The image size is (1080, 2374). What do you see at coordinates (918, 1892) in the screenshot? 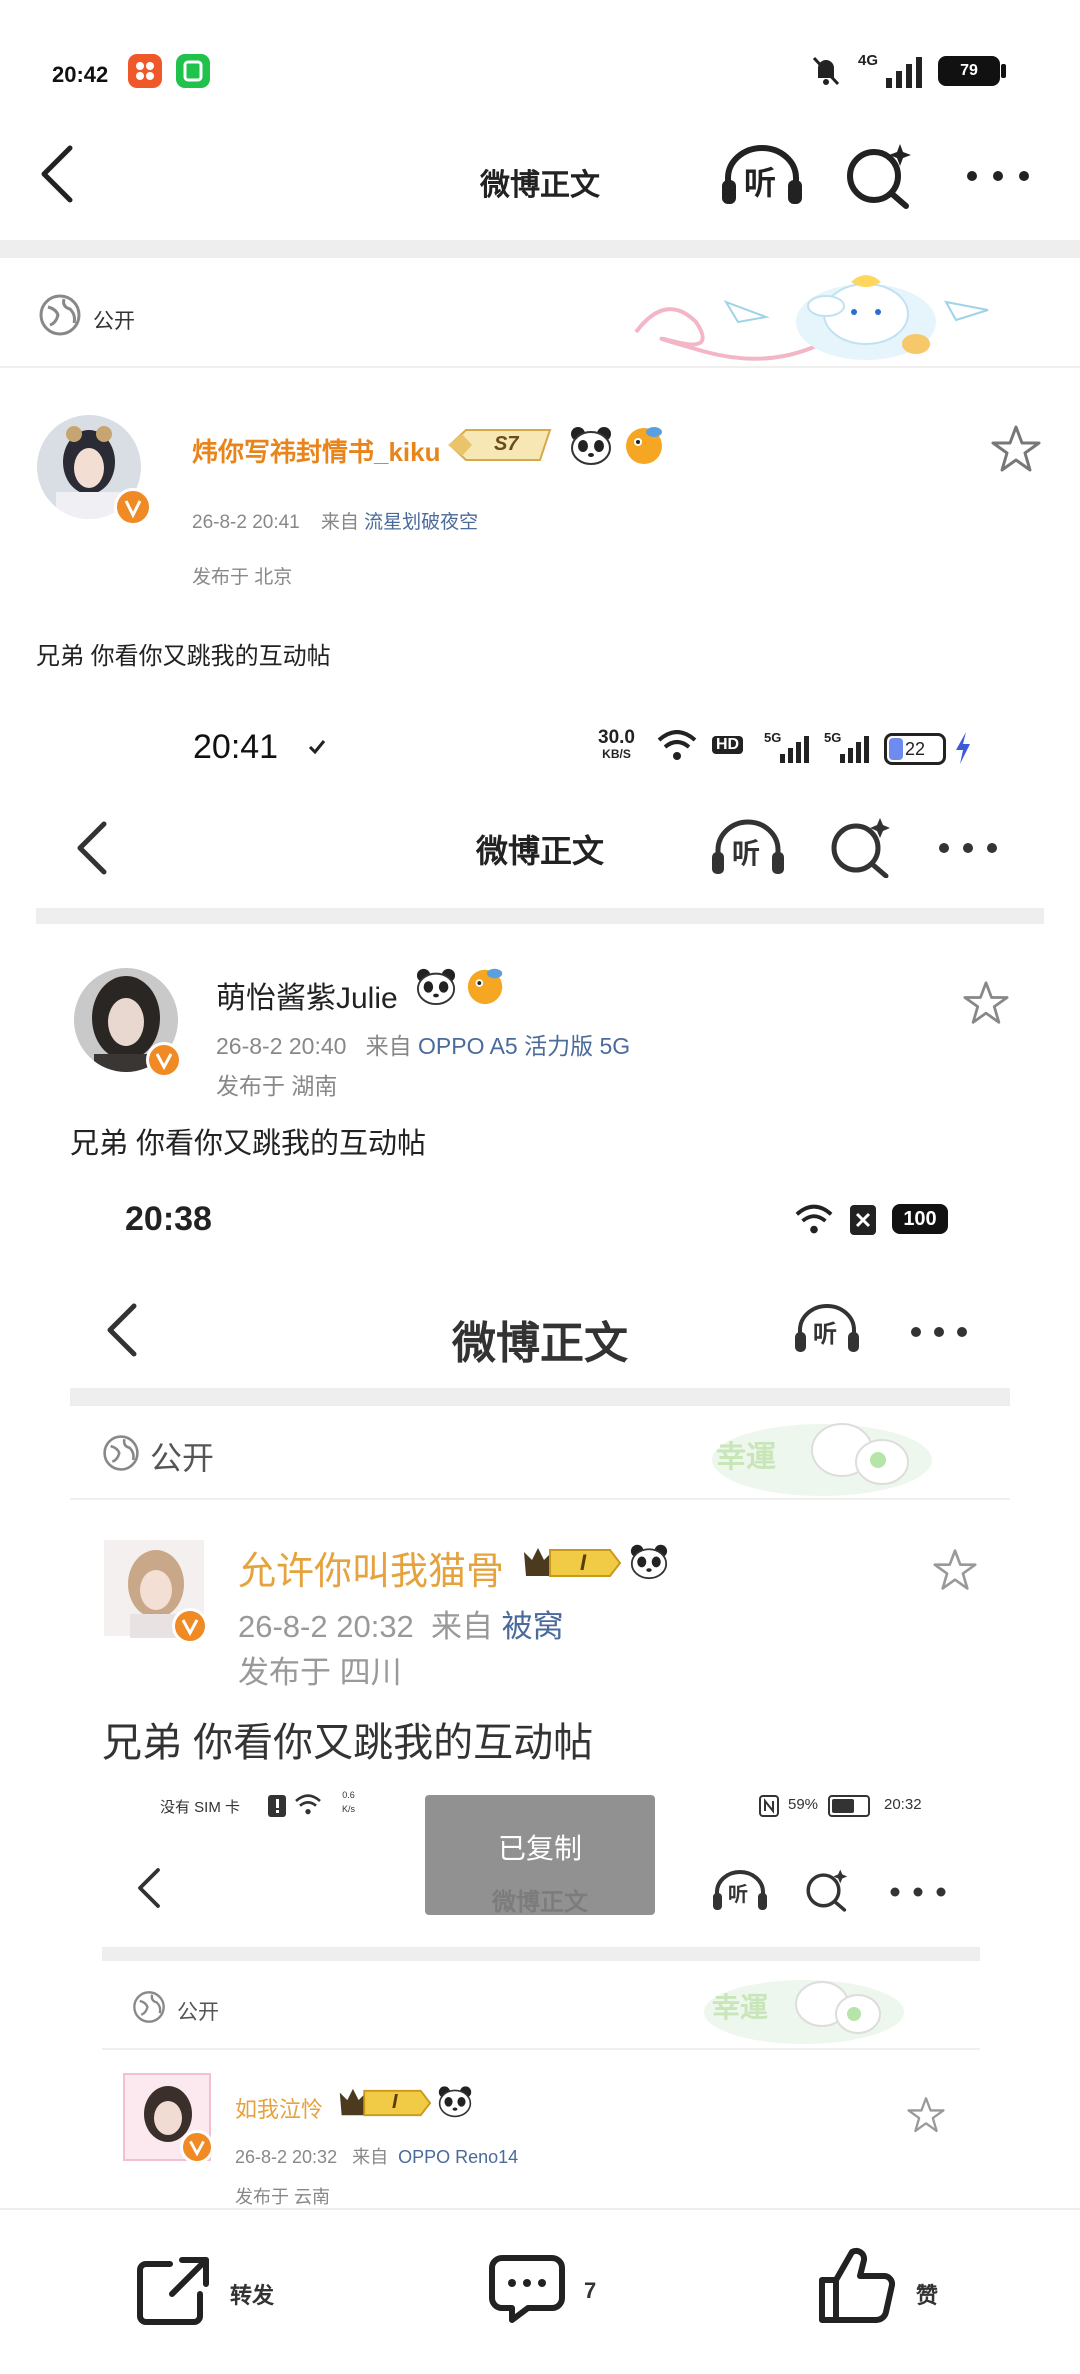
I see `s3-more-icon` at bounding box center [918, 1892].